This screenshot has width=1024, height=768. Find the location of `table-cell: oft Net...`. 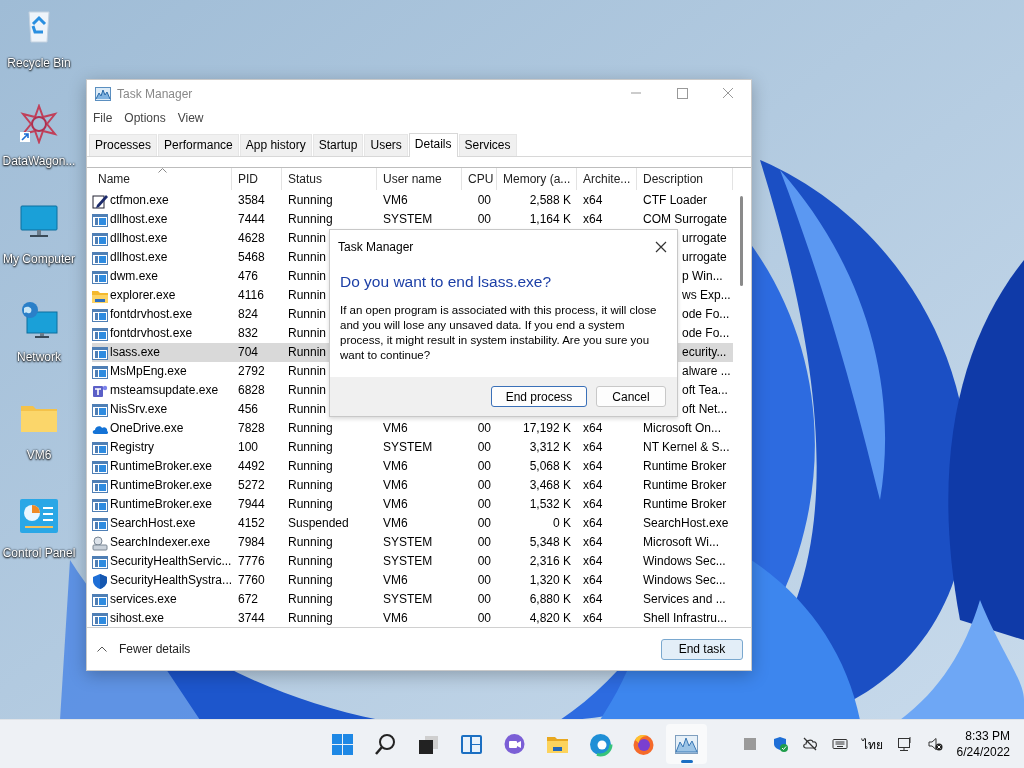

table-cell: oft Net... is located at coordinates (705, 409).